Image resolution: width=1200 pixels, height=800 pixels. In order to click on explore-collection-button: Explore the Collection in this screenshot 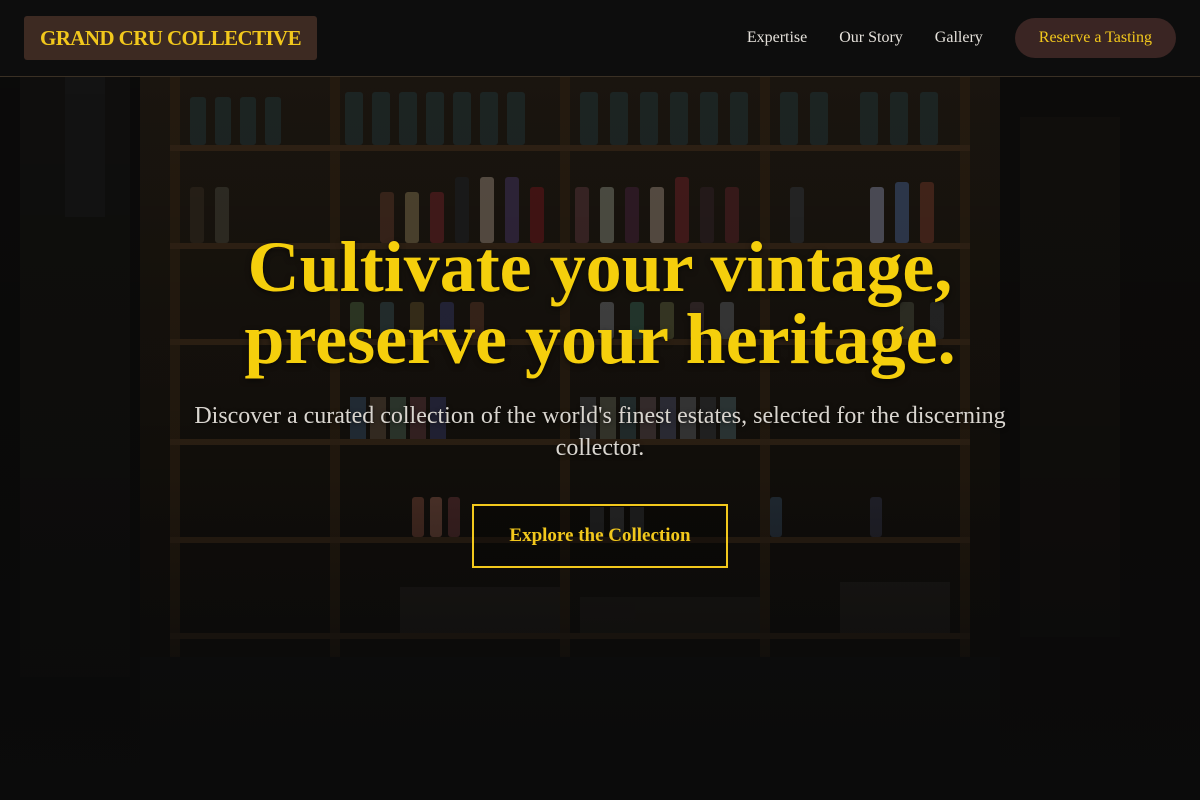, I will do `click(600, 536)`.